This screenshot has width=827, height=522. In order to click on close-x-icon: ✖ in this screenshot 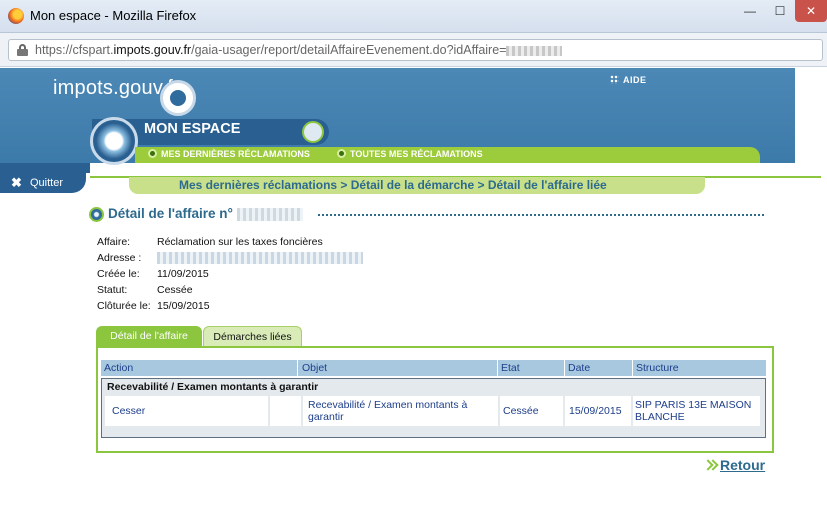, I will do `click(16, 182)`.